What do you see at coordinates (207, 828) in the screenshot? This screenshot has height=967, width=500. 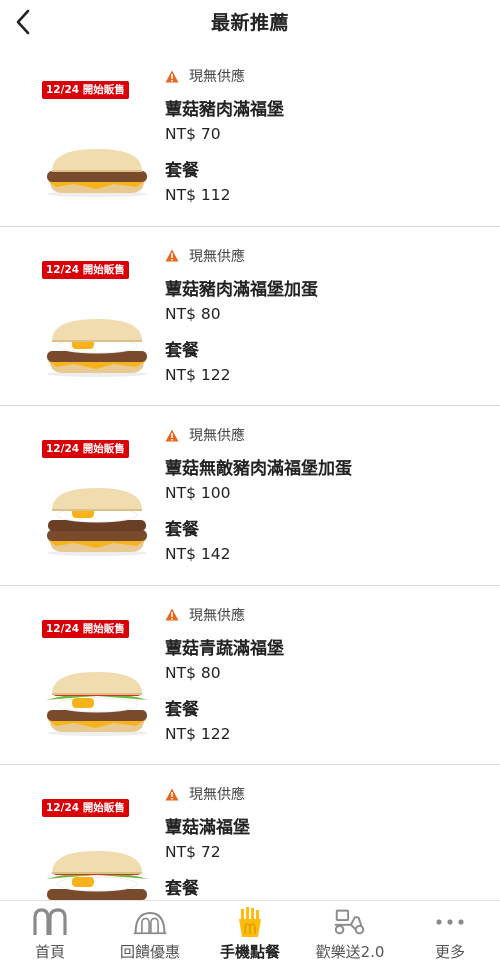 I see `product-name: 蕈菇滿福堡` at bounding box center [207, 828].